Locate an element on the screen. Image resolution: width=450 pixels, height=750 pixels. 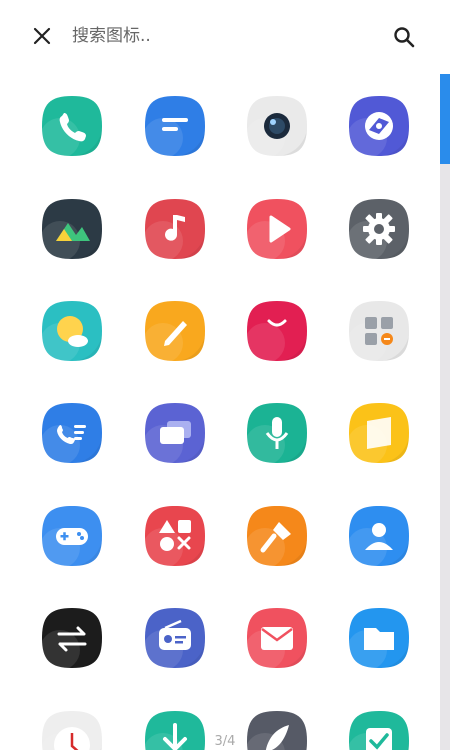
search-button is located at coordinates (404, 37).